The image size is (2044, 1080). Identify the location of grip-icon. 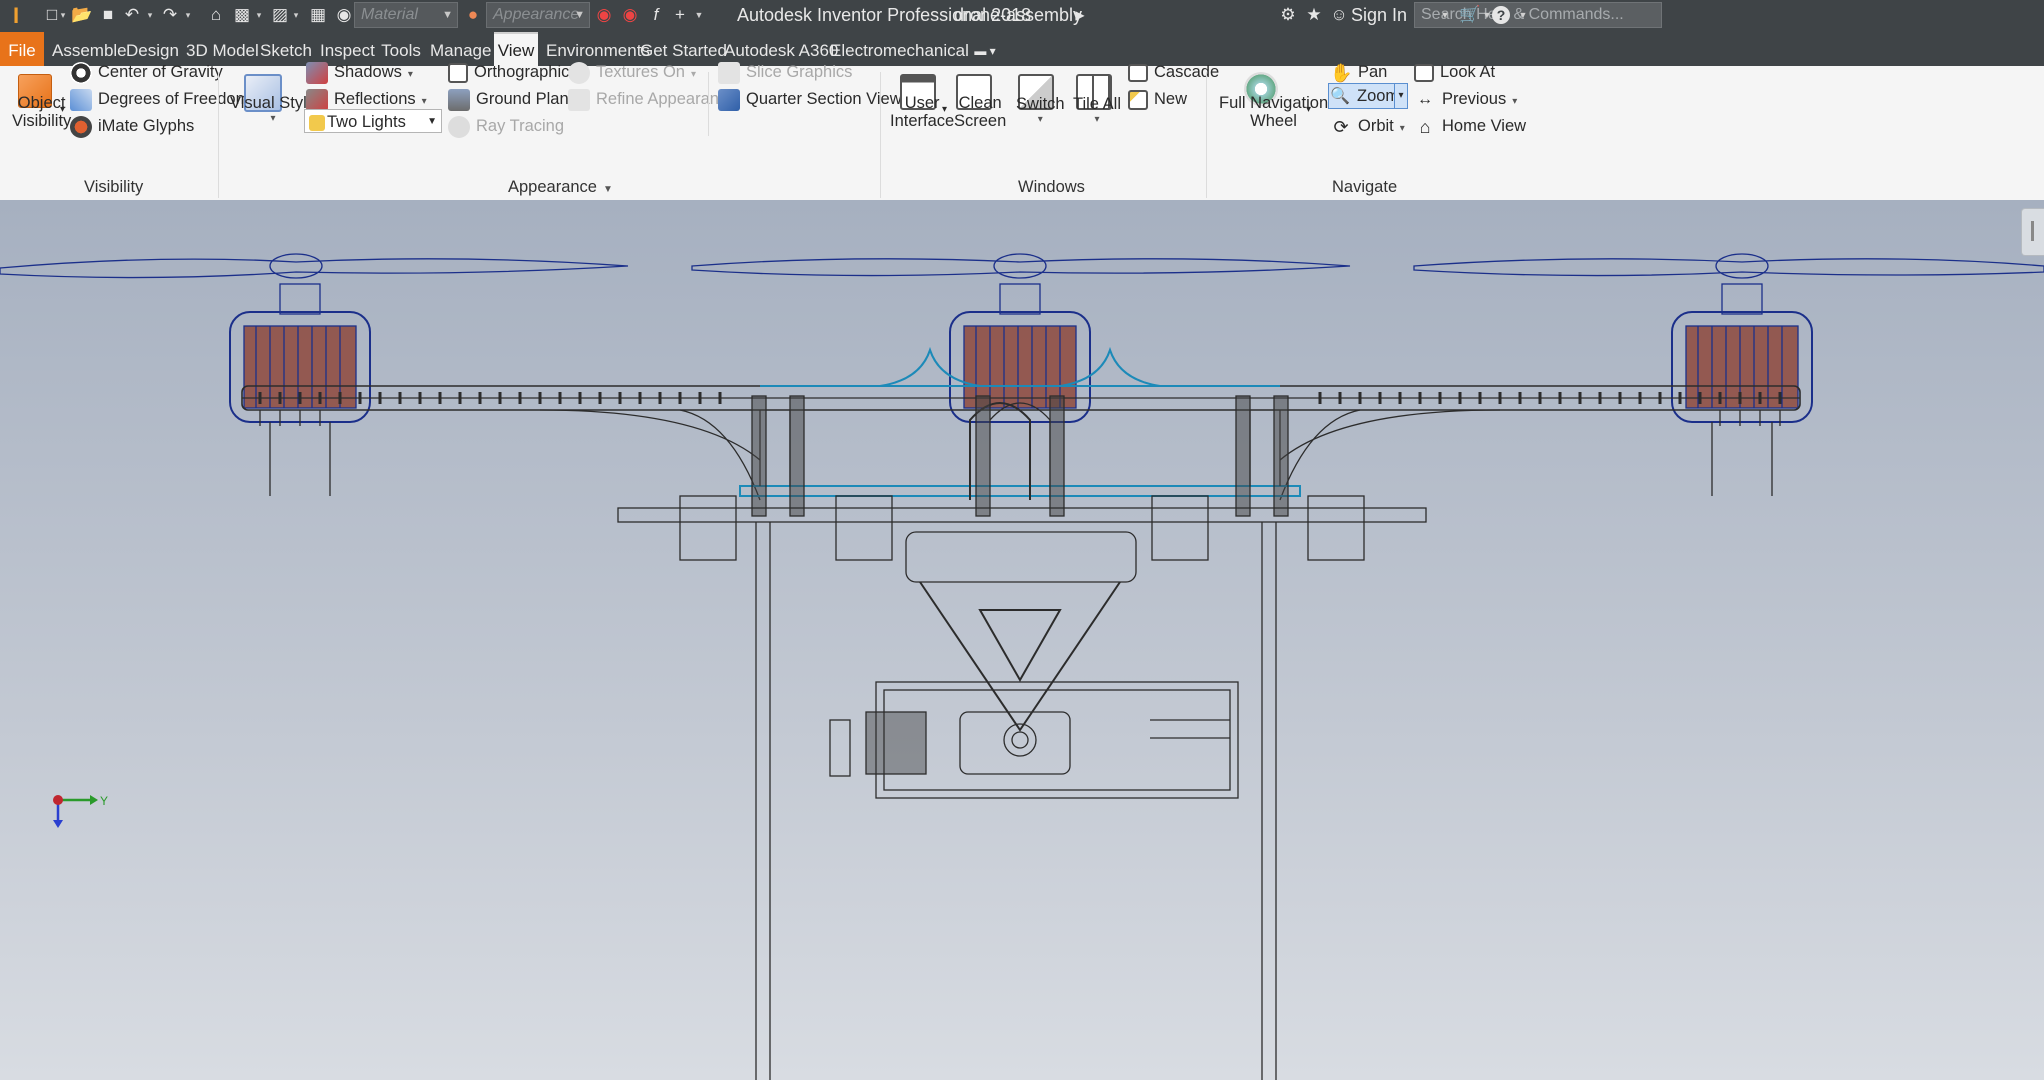
(2032, 231).